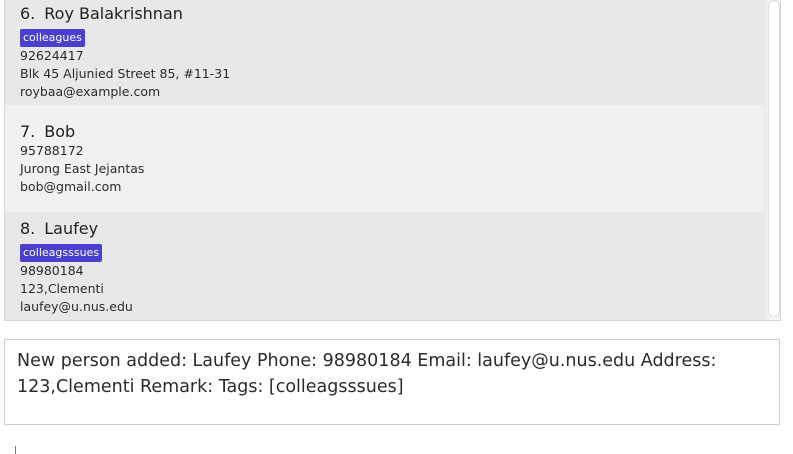 This screenshot has width=793, height=454. What do you see at coordinates (52, 270) in the screenshot?
I see `person-phone: 98980184` at bounding box center [52, 270].